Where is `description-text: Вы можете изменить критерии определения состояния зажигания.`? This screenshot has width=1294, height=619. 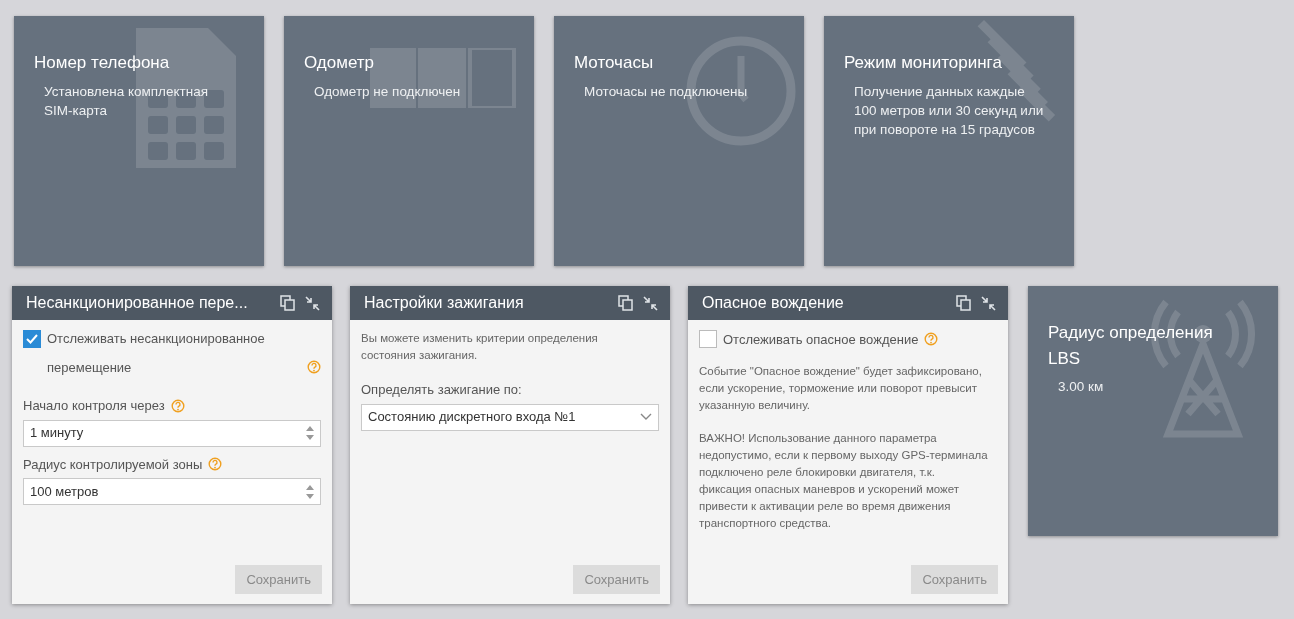 description-text: Вы можете изменить критерии определения состояния зажигания. is located at coordinates (480, 347).